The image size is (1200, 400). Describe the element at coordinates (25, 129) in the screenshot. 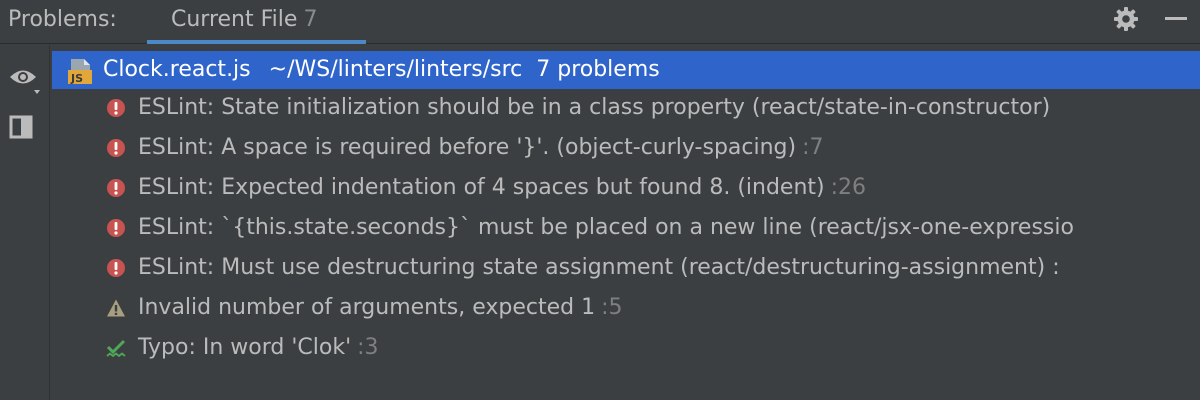

I see `preview-panel-icon` at that location.